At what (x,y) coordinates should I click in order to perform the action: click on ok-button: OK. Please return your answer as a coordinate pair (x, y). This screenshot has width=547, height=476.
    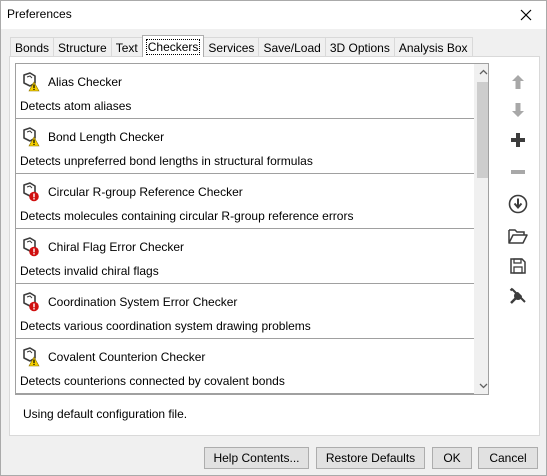
    Looking at the image, I should click on (452, 458).